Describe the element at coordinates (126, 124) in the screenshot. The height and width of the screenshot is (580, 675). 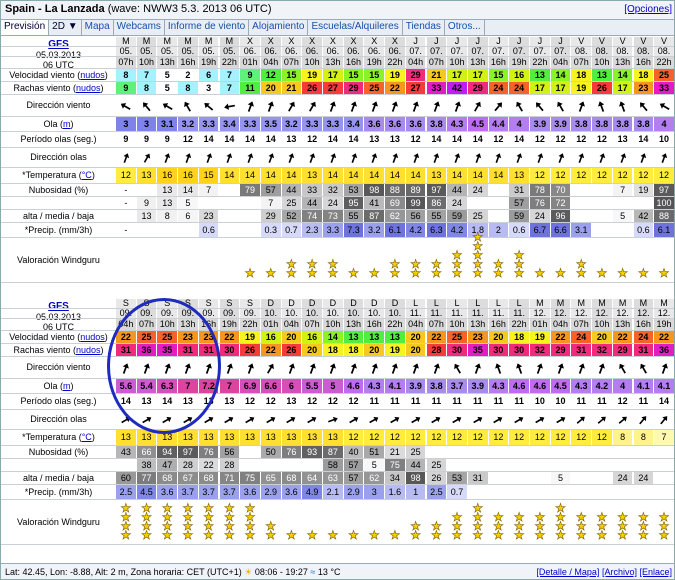
I see `cell-wave: 3` at that location.